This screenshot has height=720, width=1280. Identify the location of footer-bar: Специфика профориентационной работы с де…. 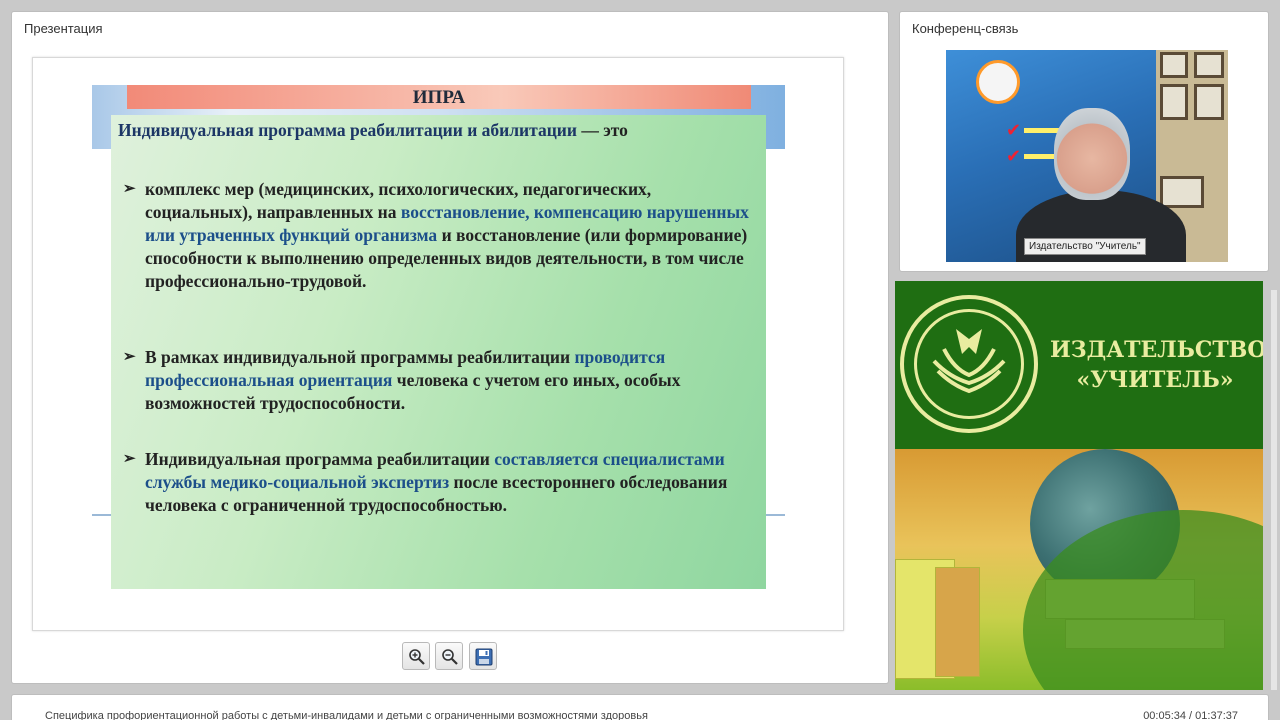
(640, 707).